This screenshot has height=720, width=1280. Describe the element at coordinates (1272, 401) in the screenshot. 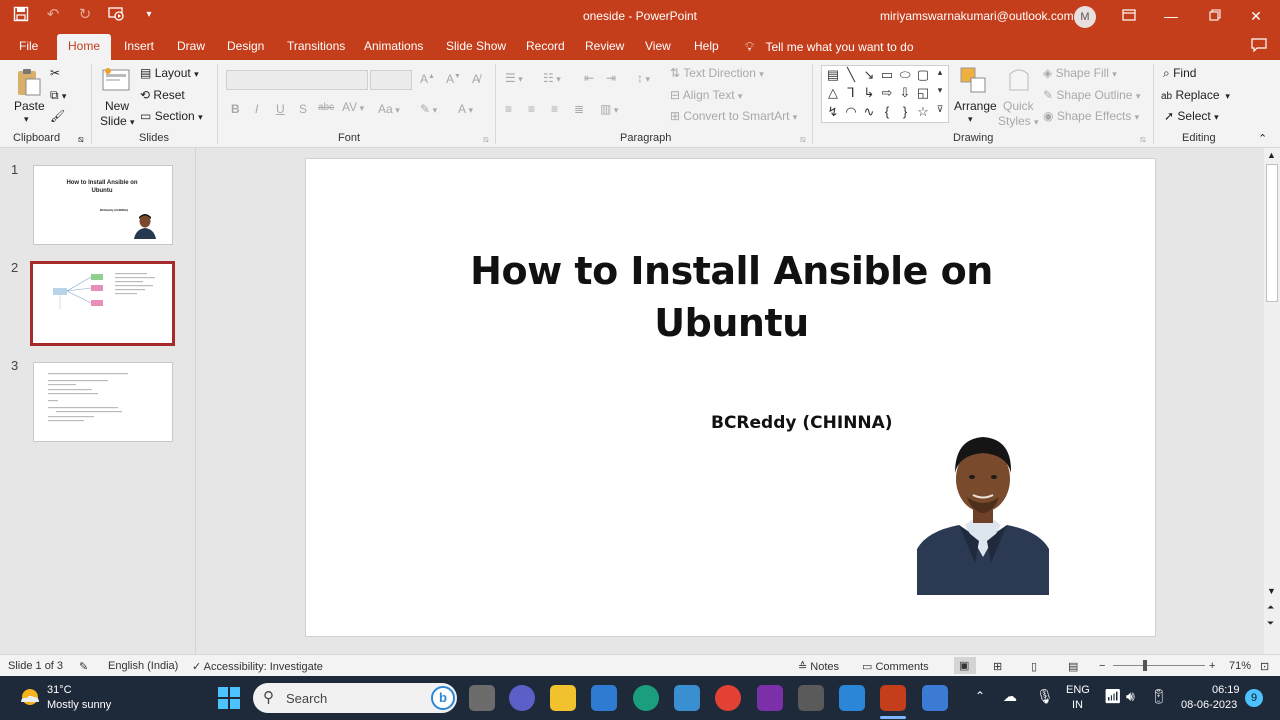

I see `vertical-scrollbar: ▲ ▼ ⏶ ⏷` at that location.